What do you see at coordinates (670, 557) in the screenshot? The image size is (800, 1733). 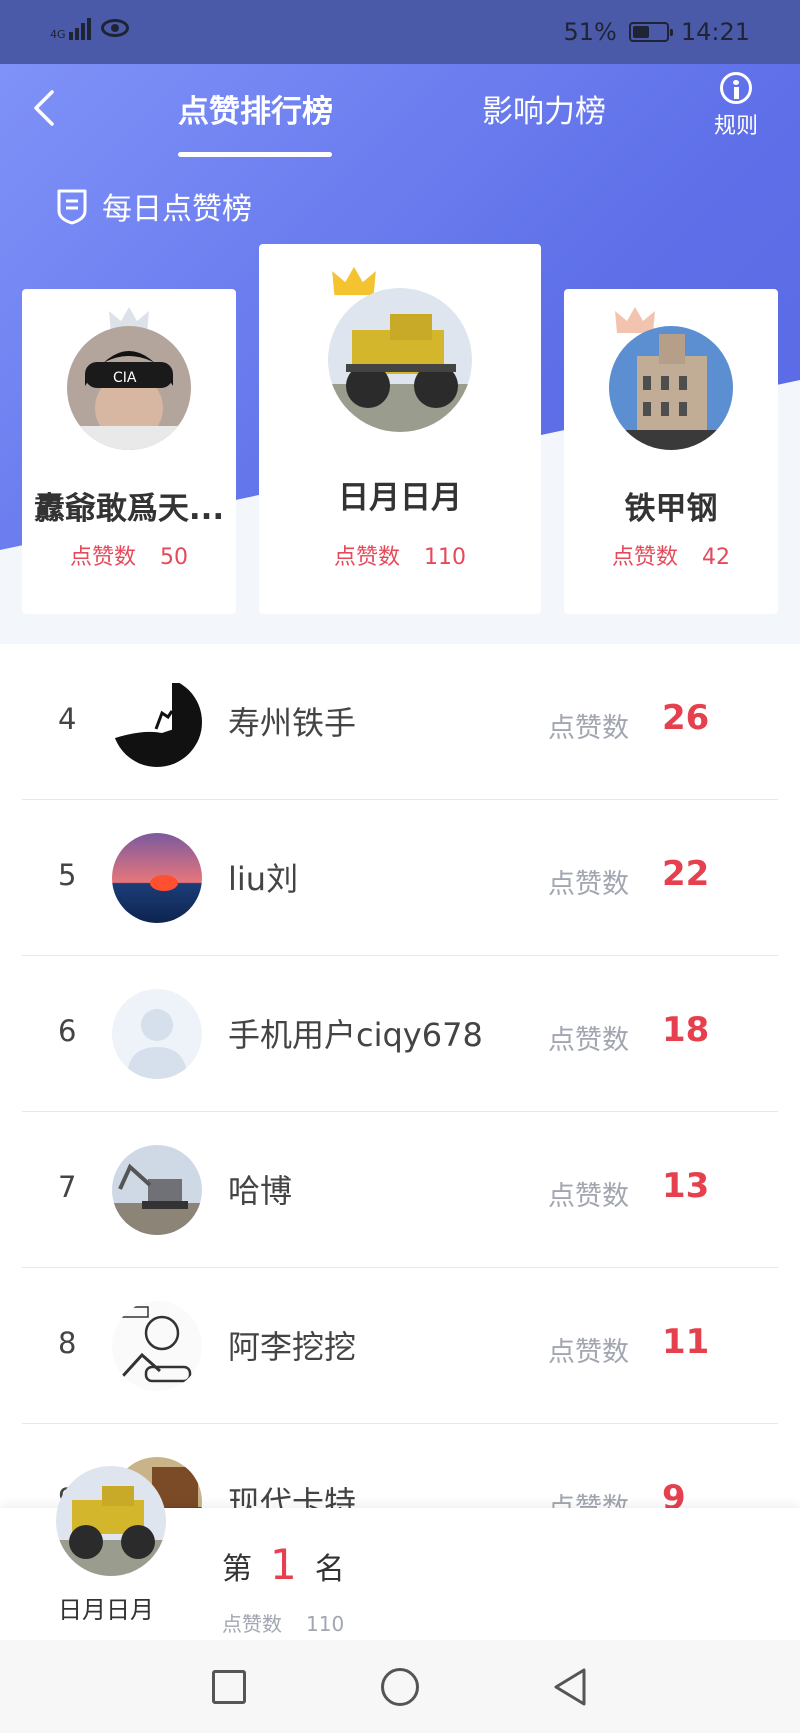 I see `podium-likes: 点赞数 42` at bounding box center [670, 557].